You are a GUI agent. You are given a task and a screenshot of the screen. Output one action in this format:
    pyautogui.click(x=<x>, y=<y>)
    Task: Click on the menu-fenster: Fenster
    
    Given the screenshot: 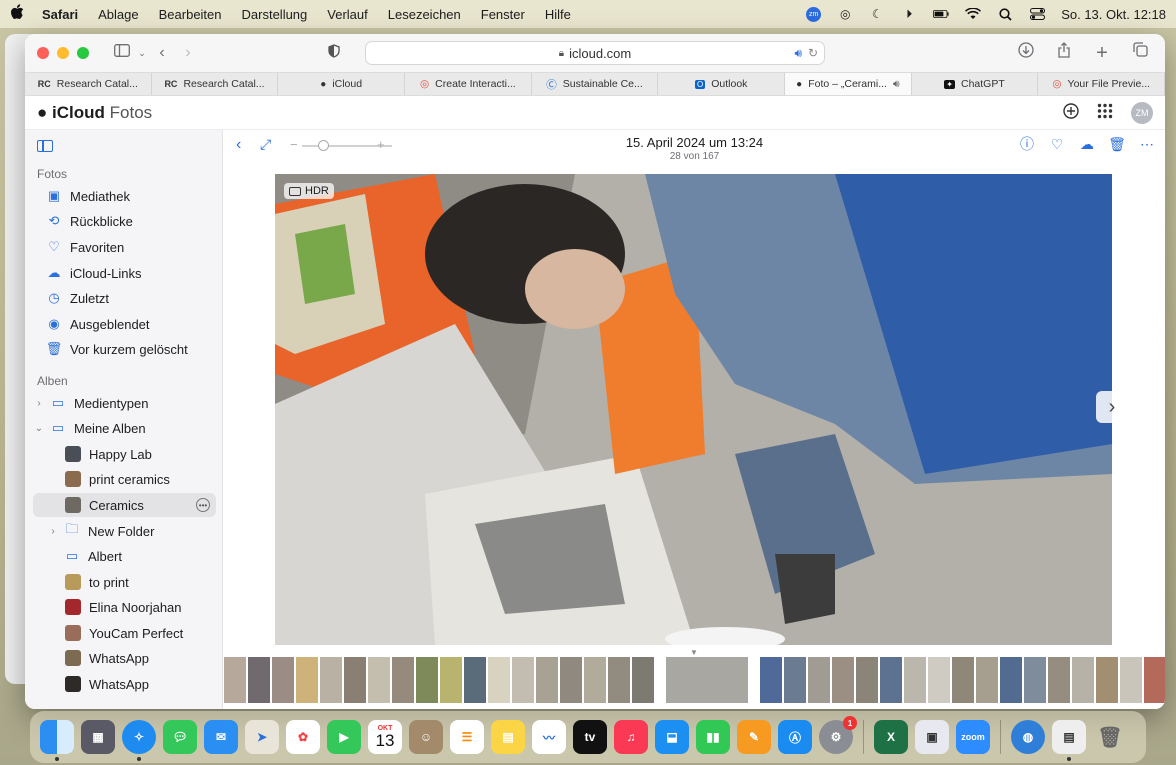 What is the action you would take?
    pyautogui.click(x=503, y=14)
    